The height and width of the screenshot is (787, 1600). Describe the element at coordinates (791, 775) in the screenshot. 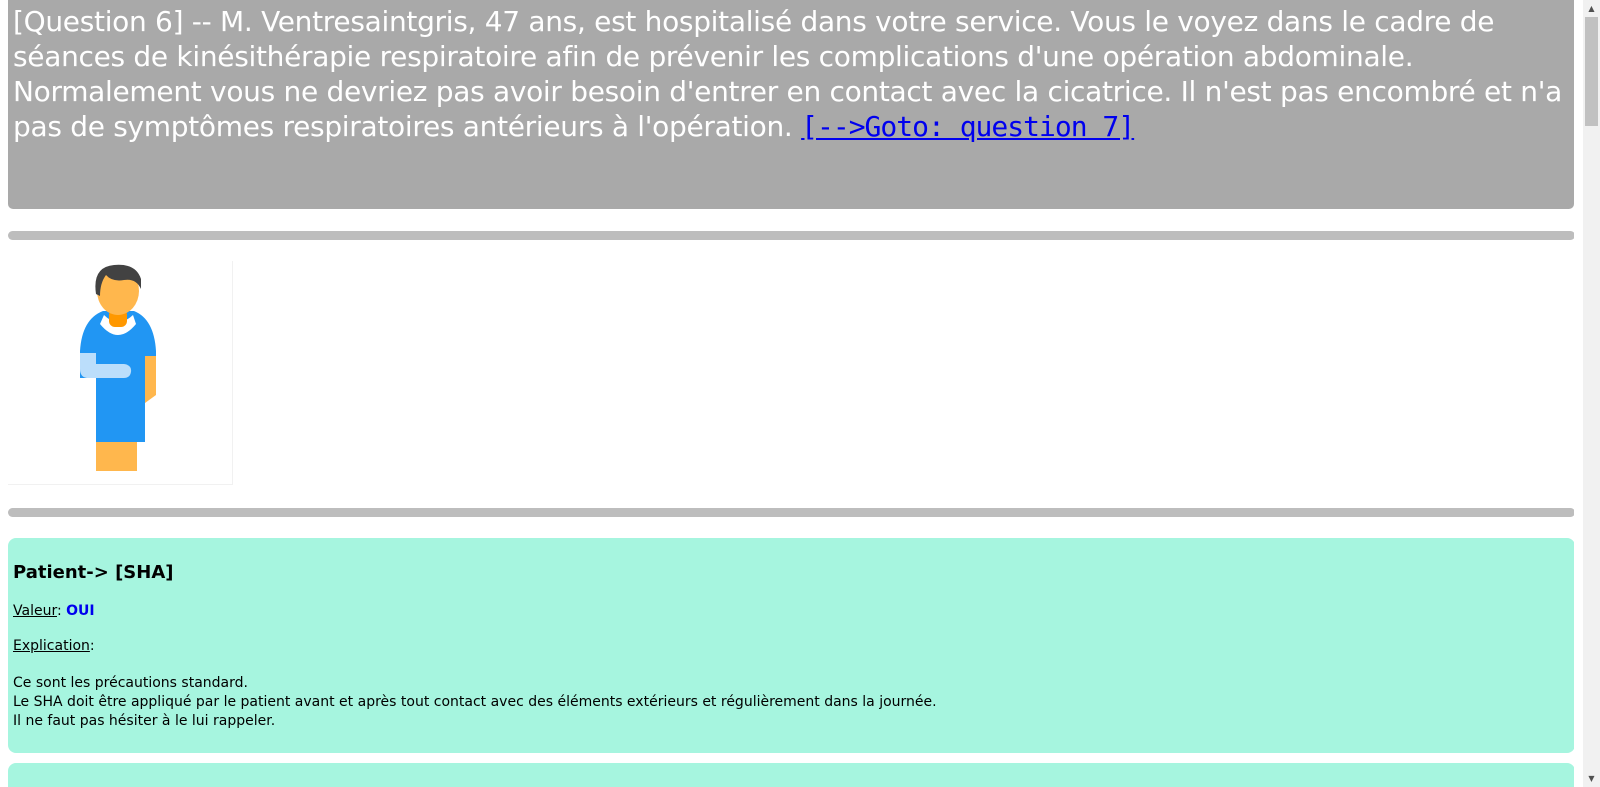

I see `answer-card-next` at that location.